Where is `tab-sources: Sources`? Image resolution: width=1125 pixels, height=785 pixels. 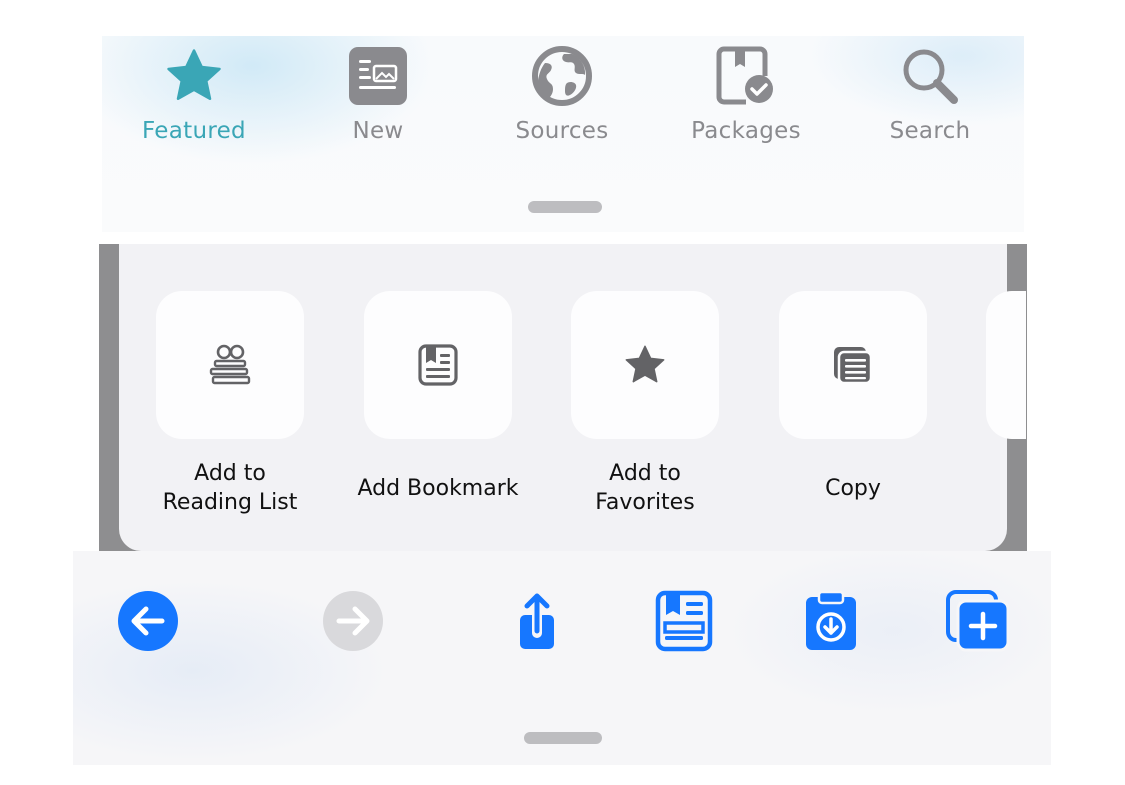
tab-sources: Sources is located at coordinates (562, 104).